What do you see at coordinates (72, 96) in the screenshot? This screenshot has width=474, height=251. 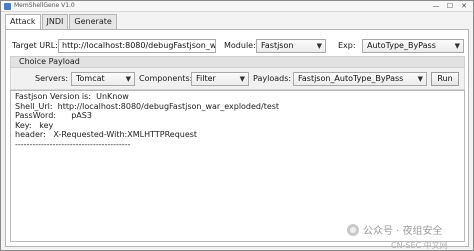 I see `output-line: Fastjson Version is: UnKnow` at bounding box center [72, 96].